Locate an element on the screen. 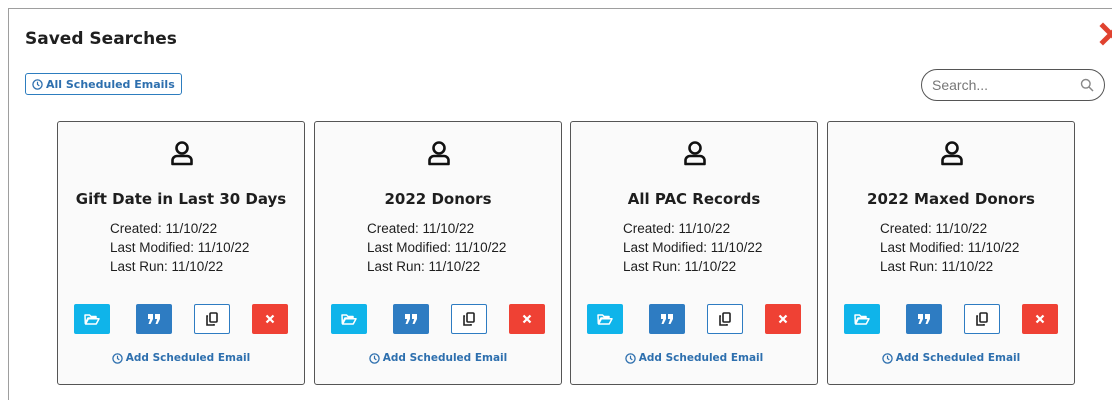  search-box is located at coordinates (1013, 85).